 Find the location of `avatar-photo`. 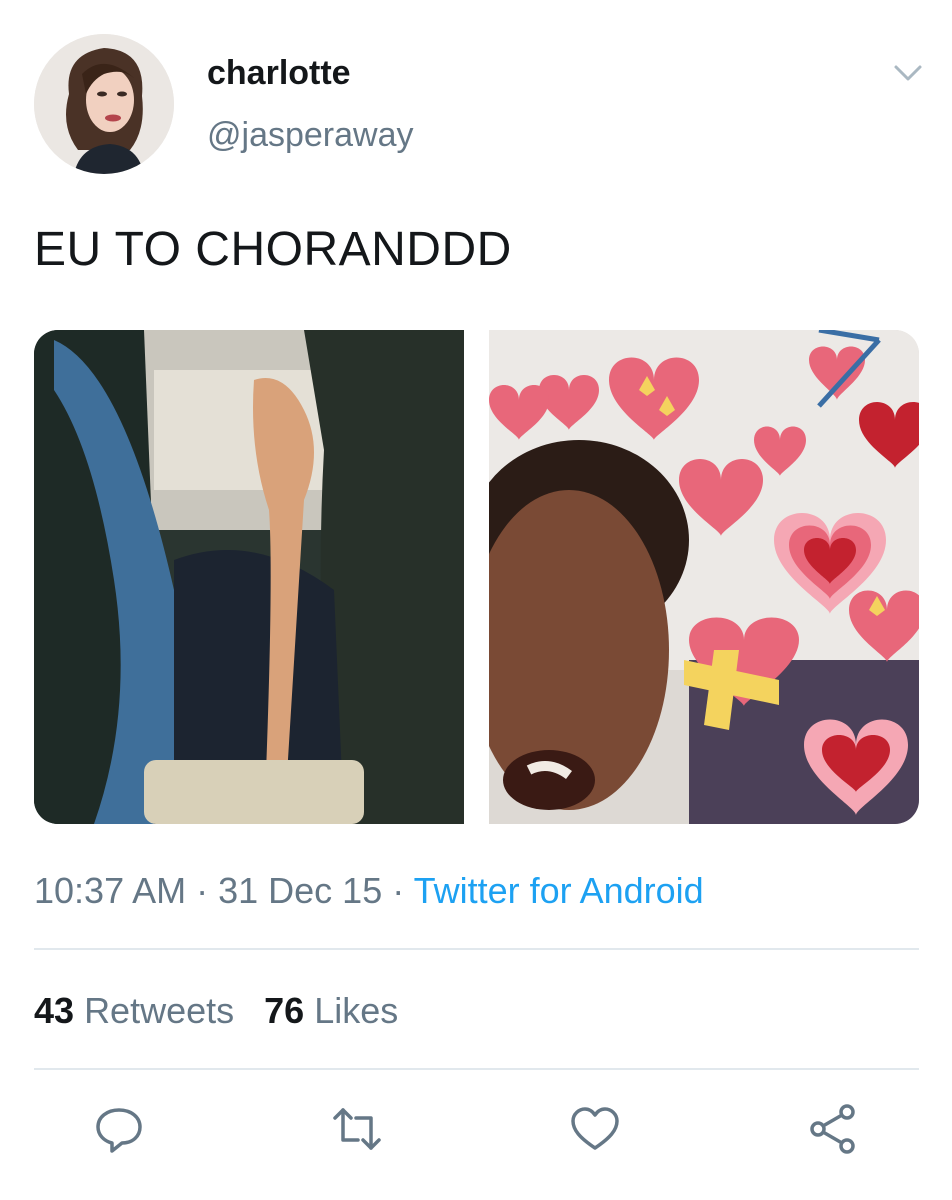

avatar-photo is located at coordinates (104, 104).